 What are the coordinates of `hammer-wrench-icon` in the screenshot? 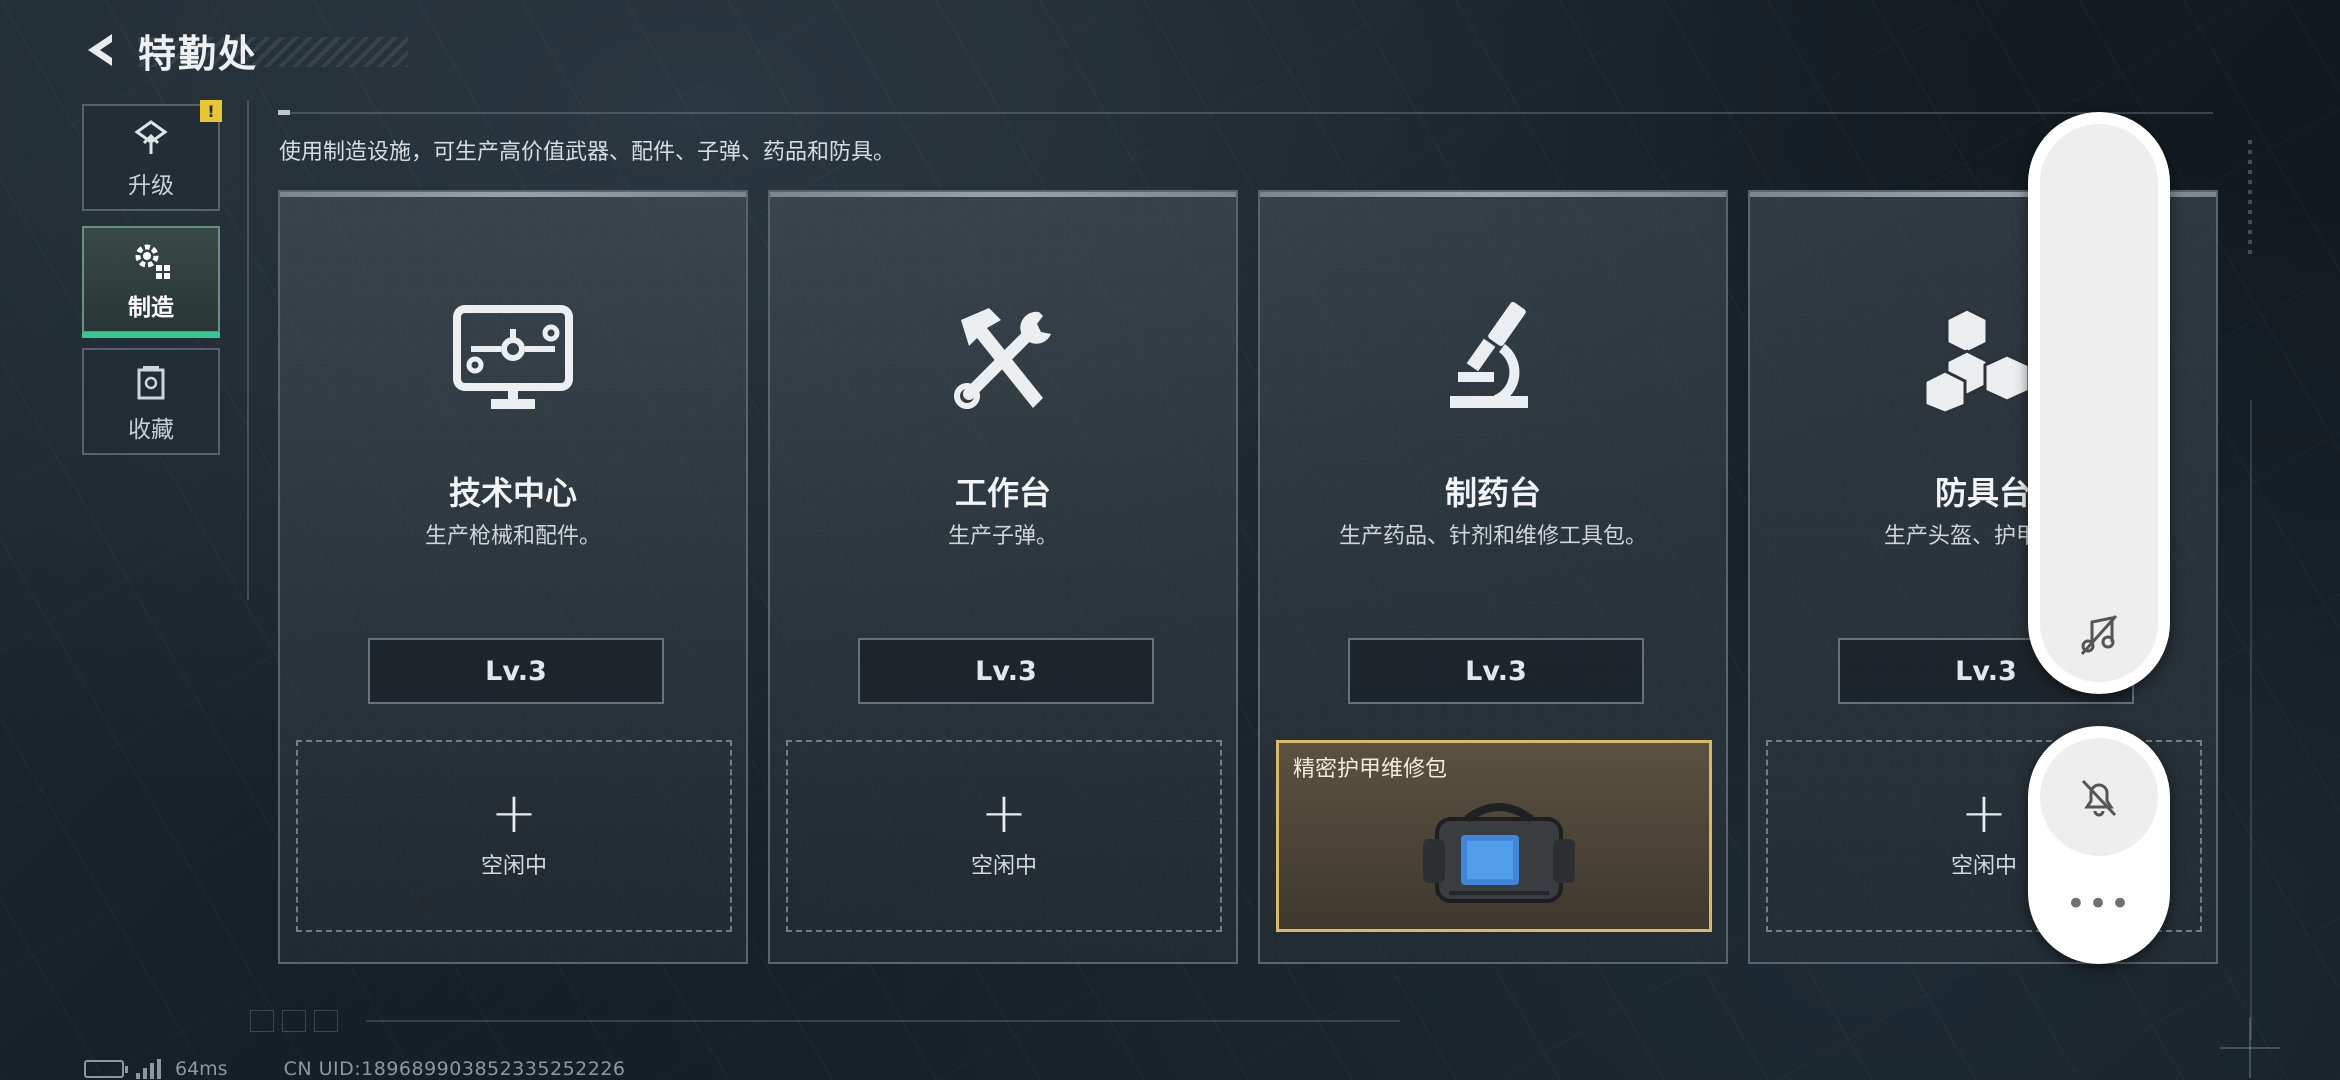 It's located at (1003, 358).